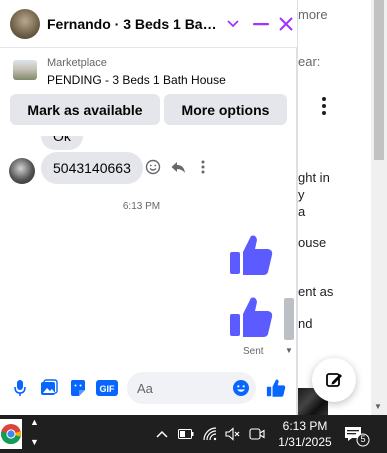 The image size is (387, 453). I want to click on chevron-down-icon: ▼, so click(34, 442).